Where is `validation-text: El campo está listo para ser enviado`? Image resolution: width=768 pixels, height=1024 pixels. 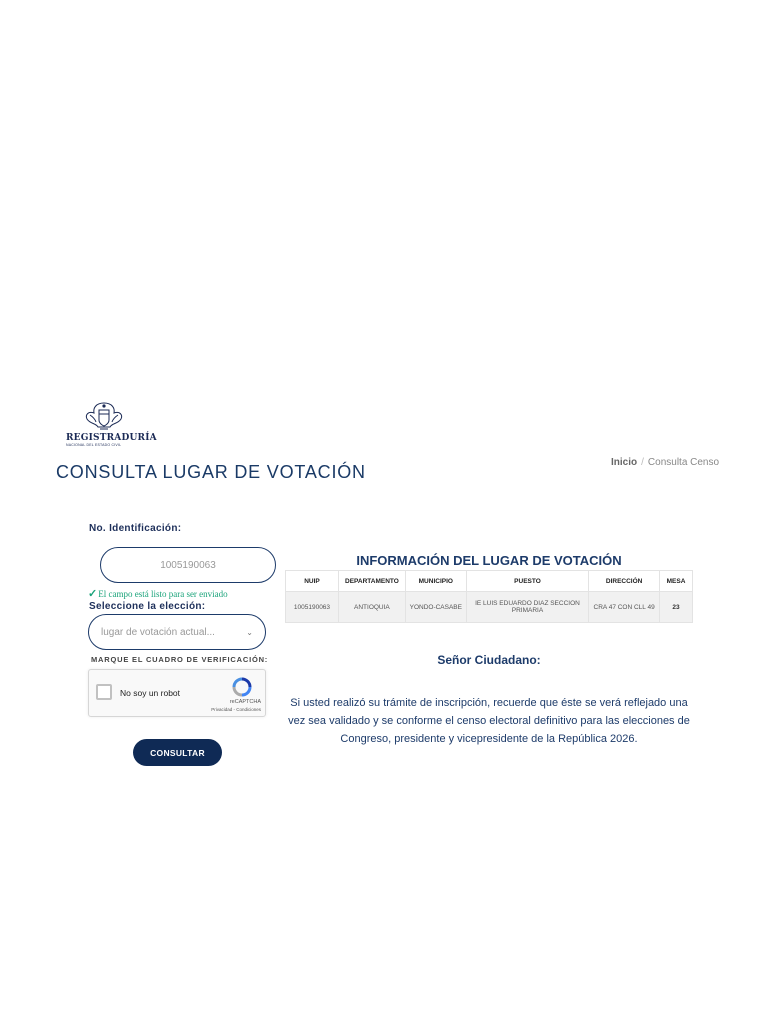 validation-text: El campo está listo para ser enviado is located at coordinates (163, 594).